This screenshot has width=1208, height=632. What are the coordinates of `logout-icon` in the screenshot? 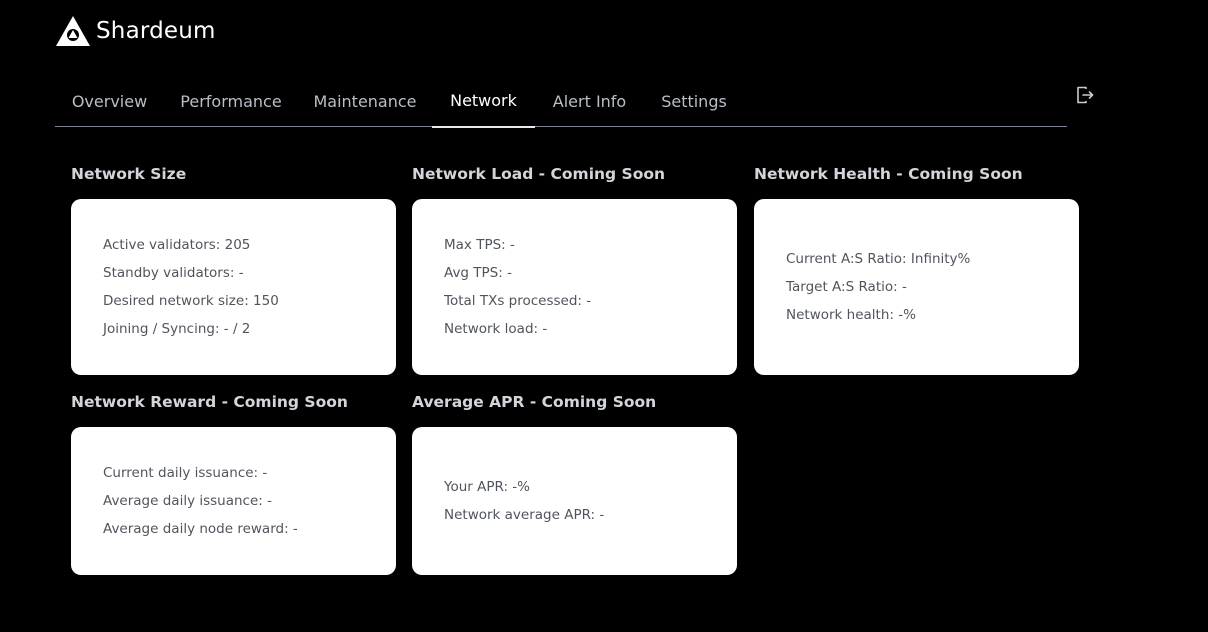 It's located at (1085, 95).